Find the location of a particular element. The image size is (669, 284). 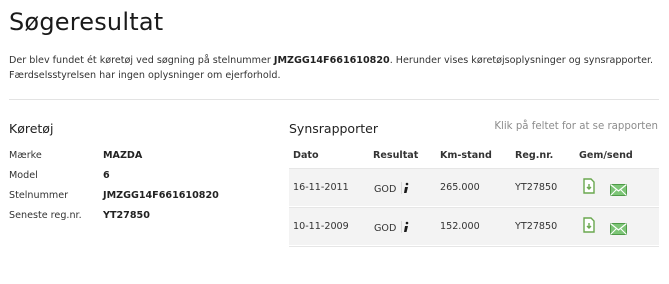

field-value: 6 is located at coordinates (106, 175).